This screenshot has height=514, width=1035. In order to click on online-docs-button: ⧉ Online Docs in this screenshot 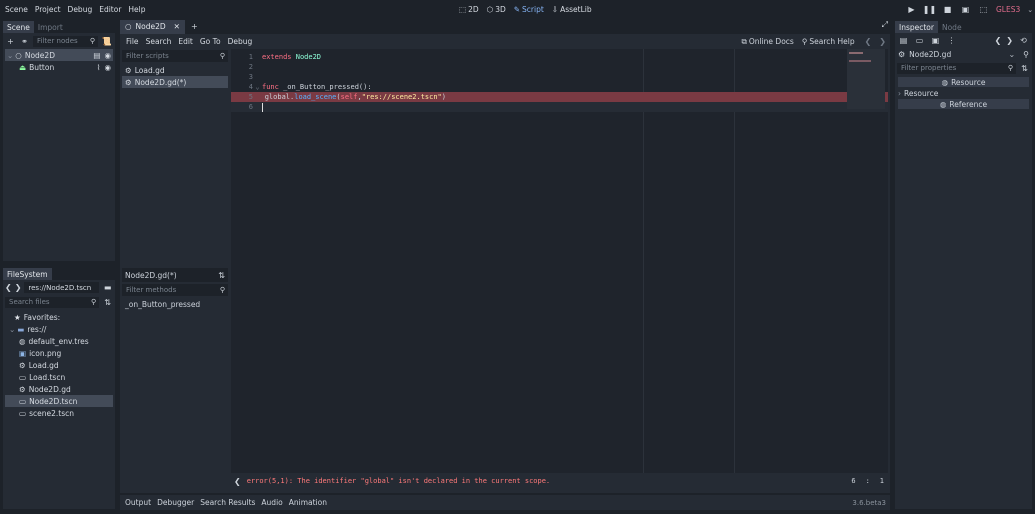, I will do `click(768, 42)`.